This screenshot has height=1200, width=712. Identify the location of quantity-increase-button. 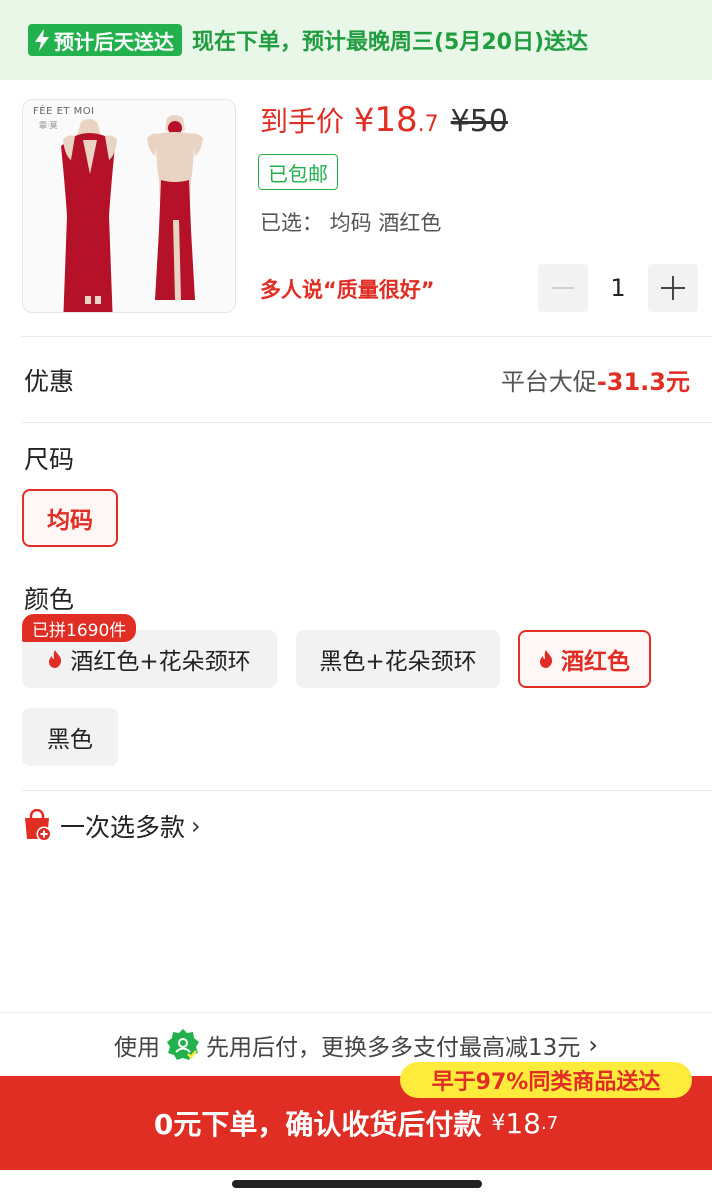
(673, 288).